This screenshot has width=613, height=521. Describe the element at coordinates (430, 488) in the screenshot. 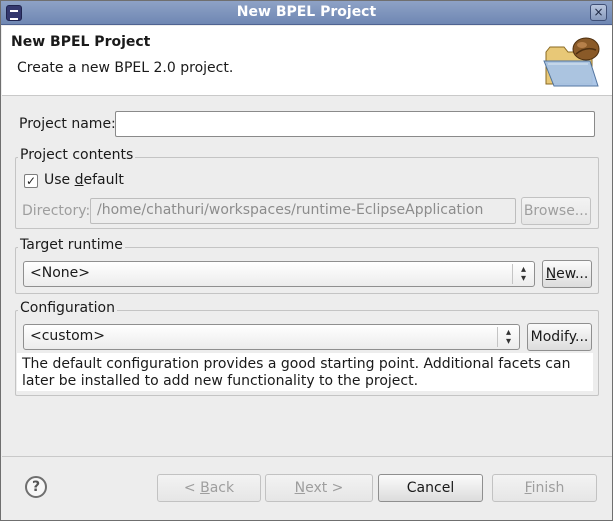

I see `cancel-button: Cancel` at that location.